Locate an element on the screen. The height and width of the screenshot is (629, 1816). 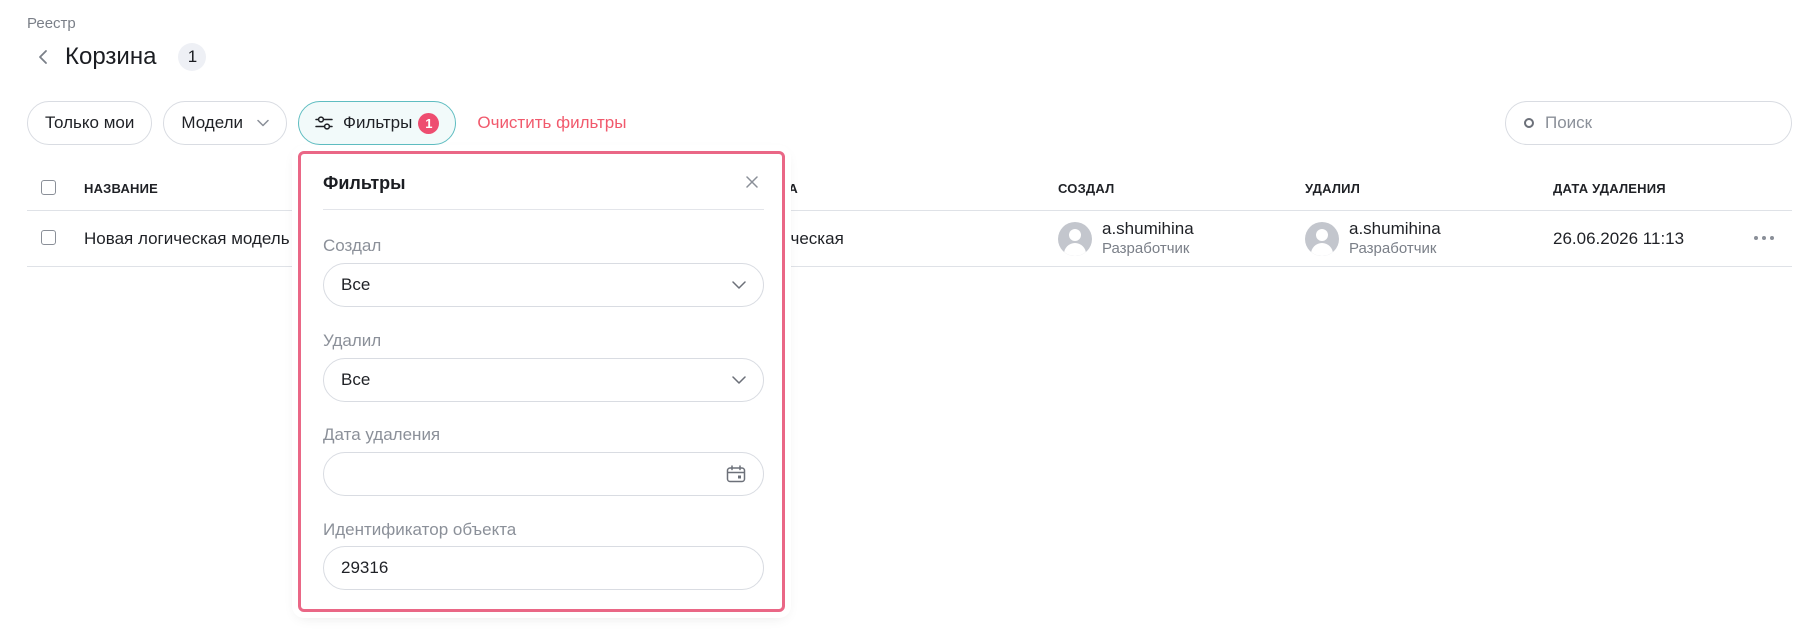
sliders-icon is located at coordinates (324, 123).